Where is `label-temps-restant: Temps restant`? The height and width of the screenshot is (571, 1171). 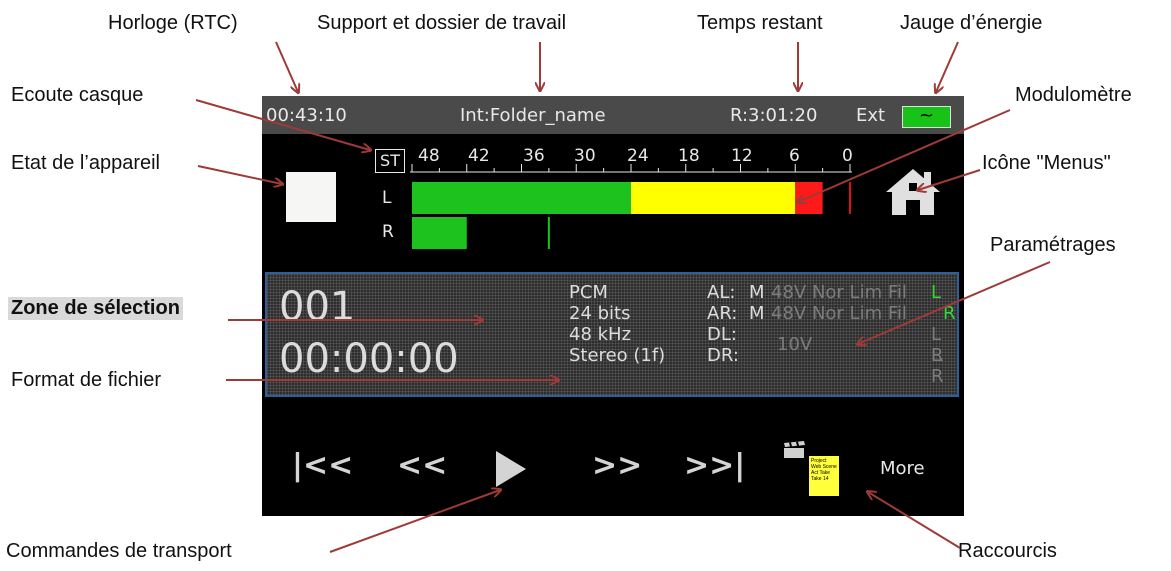 label-temps-restant: Temps restant is located at coordinates (760, 23).